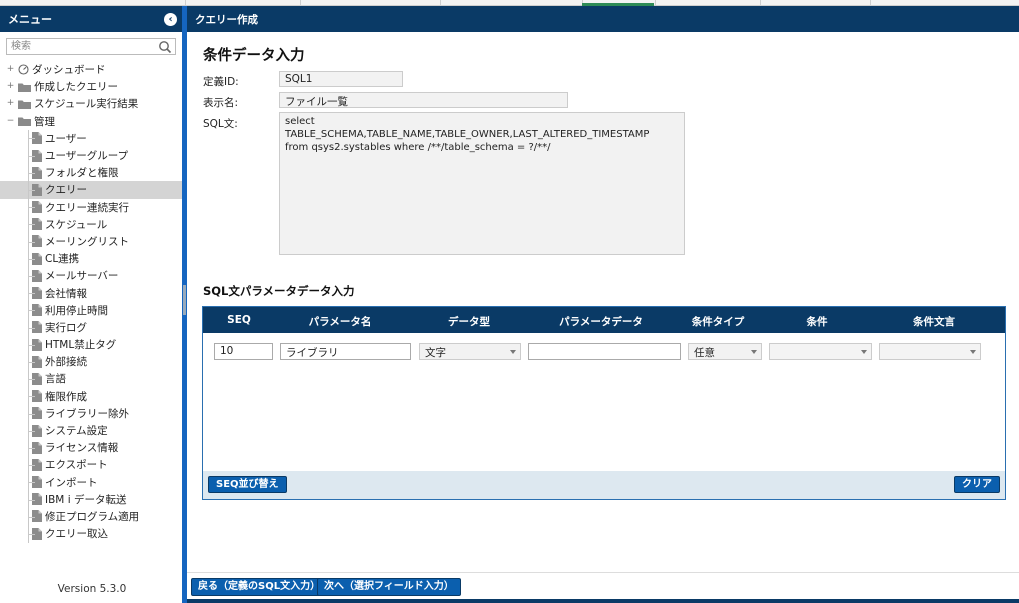 This screenshot has height=603, width=1019. I want to click on sidebar-item-label: 外部接続, so click(66, 362).